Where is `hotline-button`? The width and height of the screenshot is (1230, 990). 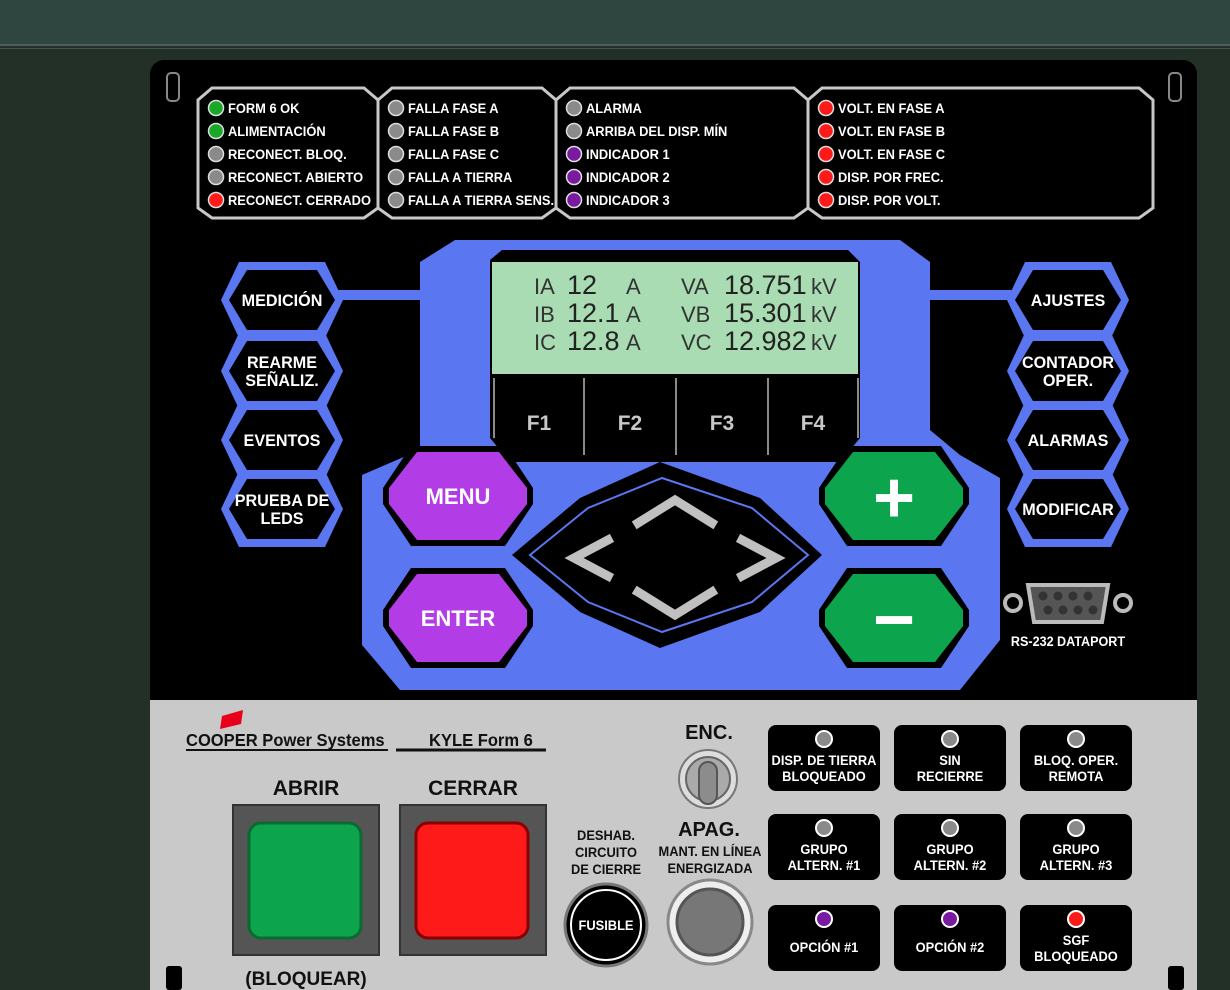
hotline-button is located at coordinates (710, 922).